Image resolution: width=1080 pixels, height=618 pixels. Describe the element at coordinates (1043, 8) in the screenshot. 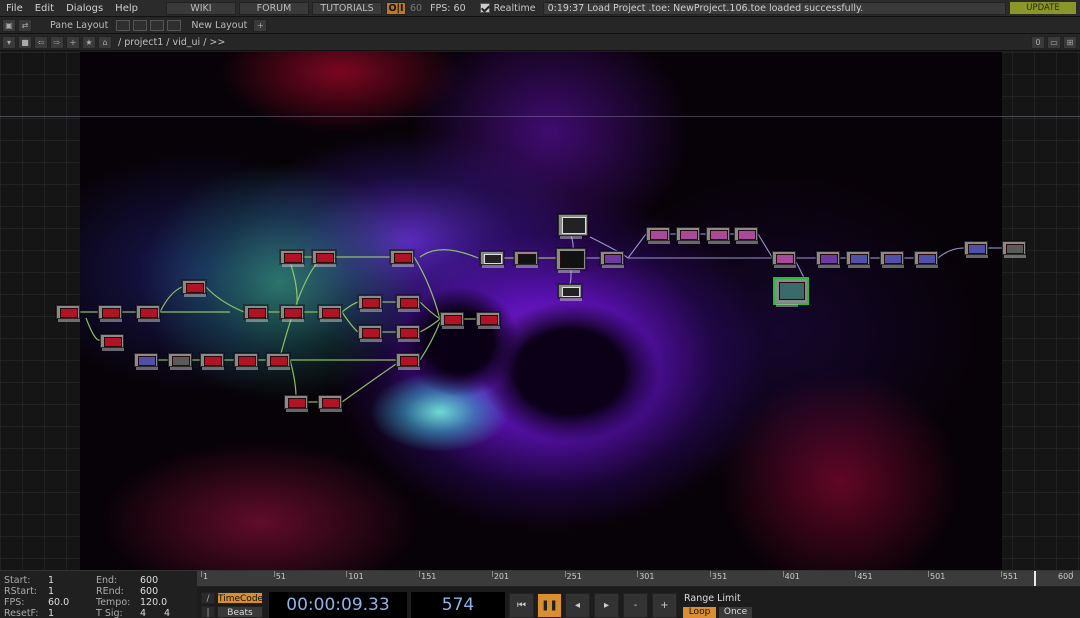

I see `update-button: UPDATE` at that location.